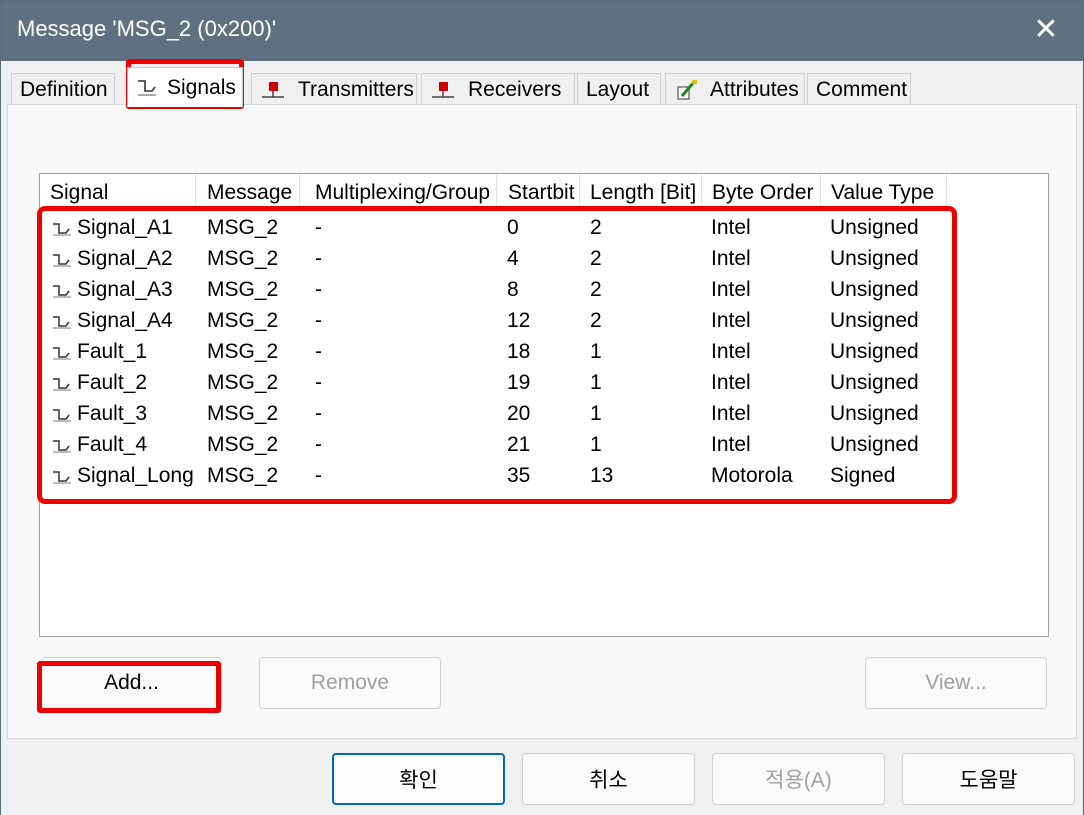 This screenshot has width=1084, height=815. I want to click on table-row: Signal_A4 MSG_2 - 12 2 Intel Unsigned, so click(540, 322).